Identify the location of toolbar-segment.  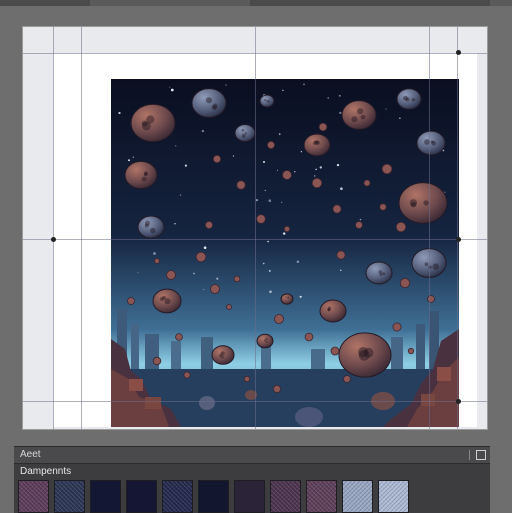
(370, 3).